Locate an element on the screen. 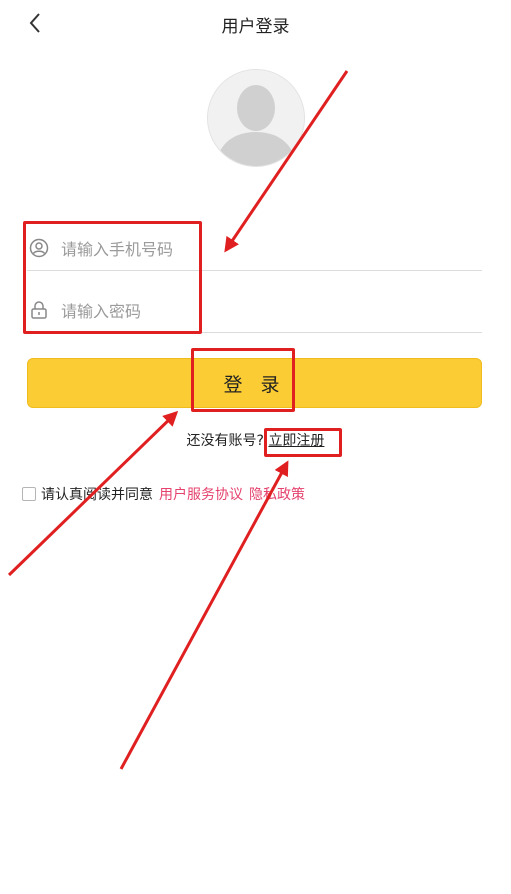 The height and width of the screenshot is (894, 511). agreement-checkbox is located at coordinates (29, 494).